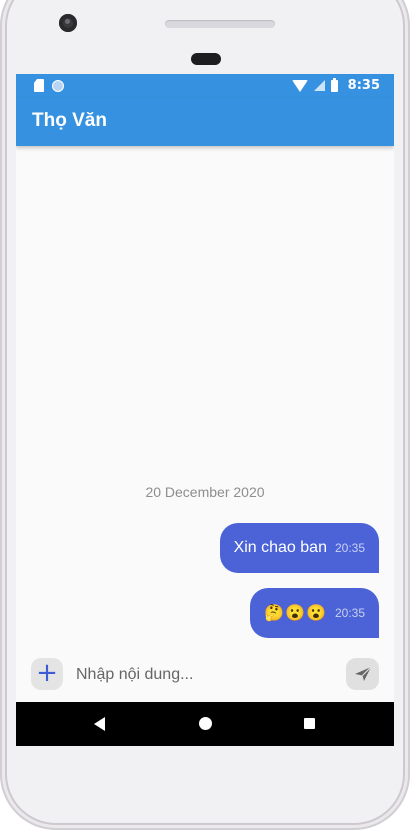 This screenshot has width=412, height=833. I want to click on message-bubble: 🤔😮😮 20:35, so click(314, 613).